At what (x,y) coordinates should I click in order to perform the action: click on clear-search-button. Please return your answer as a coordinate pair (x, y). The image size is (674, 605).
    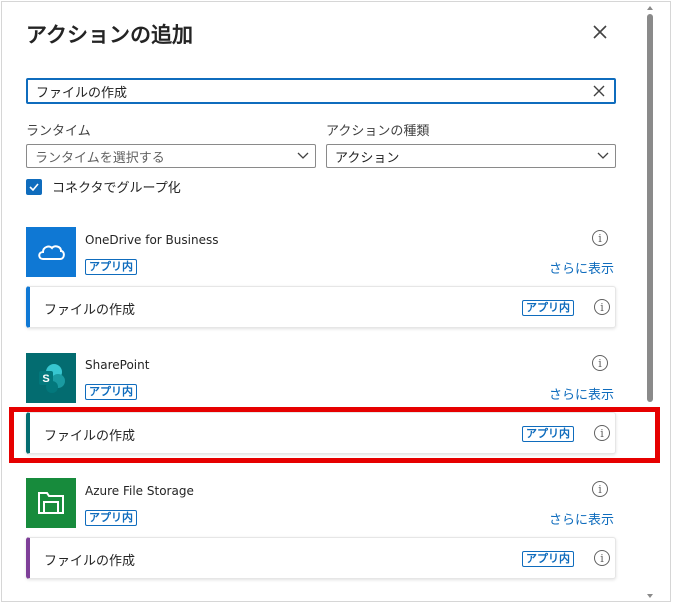
    Looking at the image, I should click on (599, 91).